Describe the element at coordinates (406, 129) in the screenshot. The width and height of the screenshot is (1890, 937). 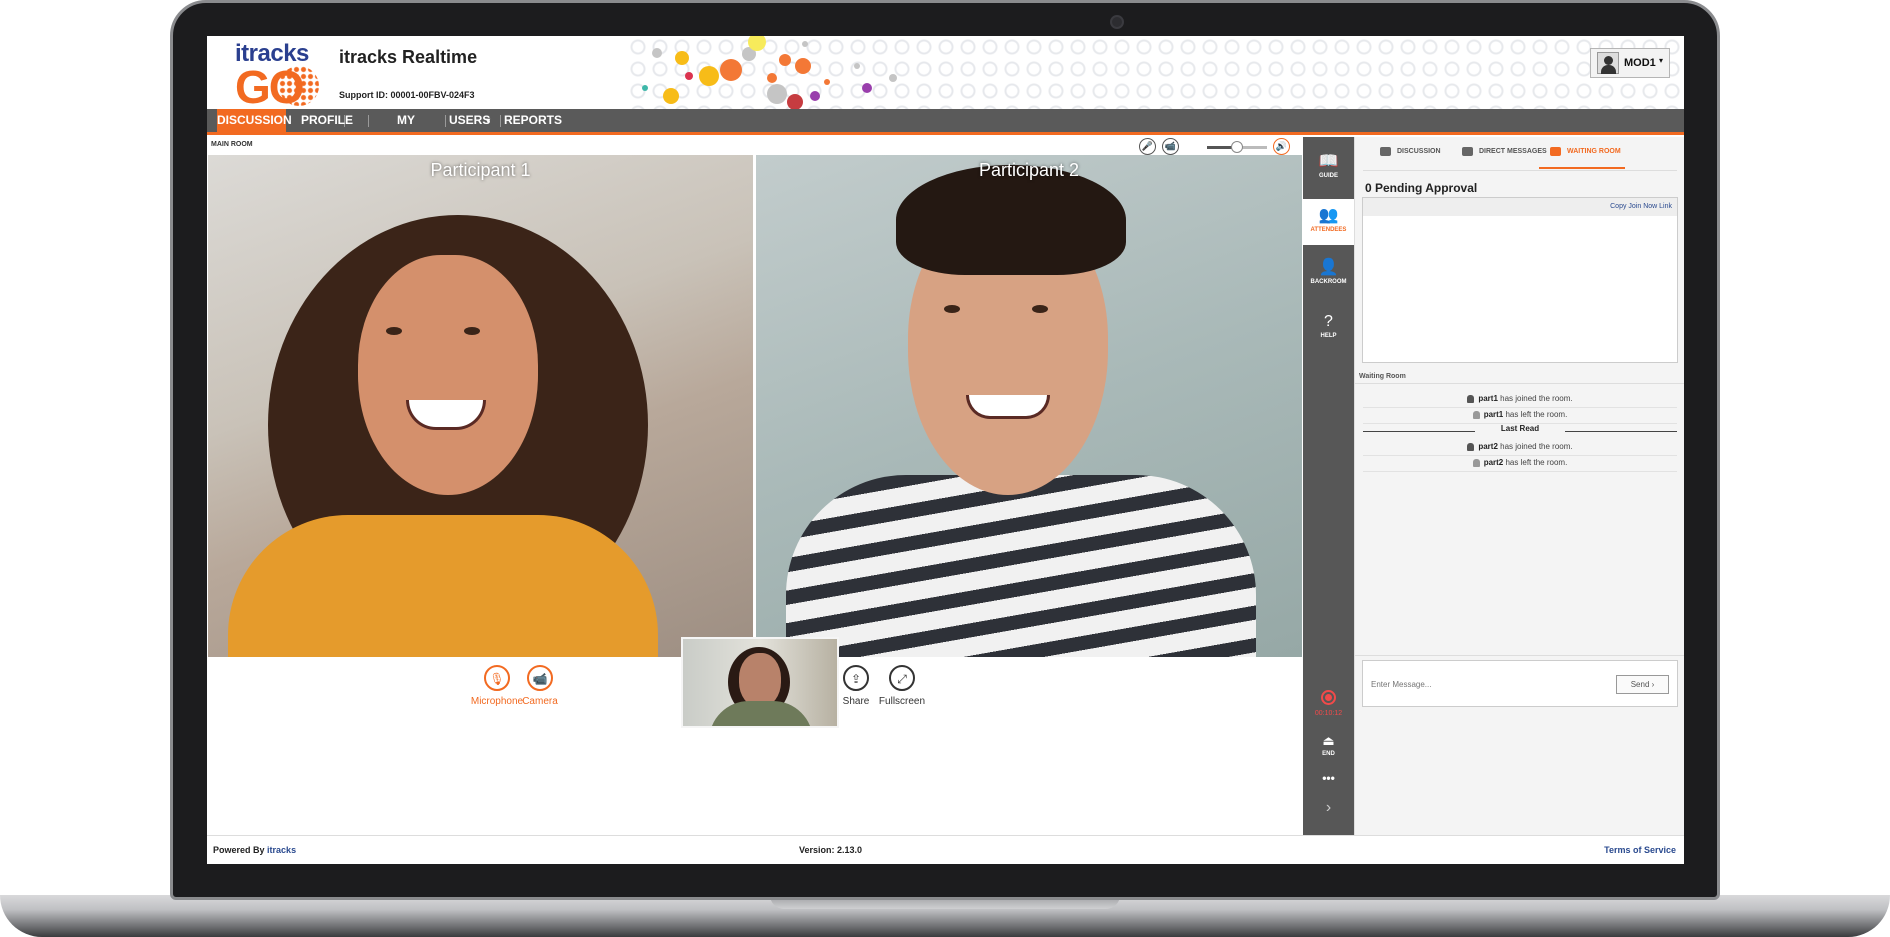
I see `nav-my-profile: MY PROFILE` at that location.